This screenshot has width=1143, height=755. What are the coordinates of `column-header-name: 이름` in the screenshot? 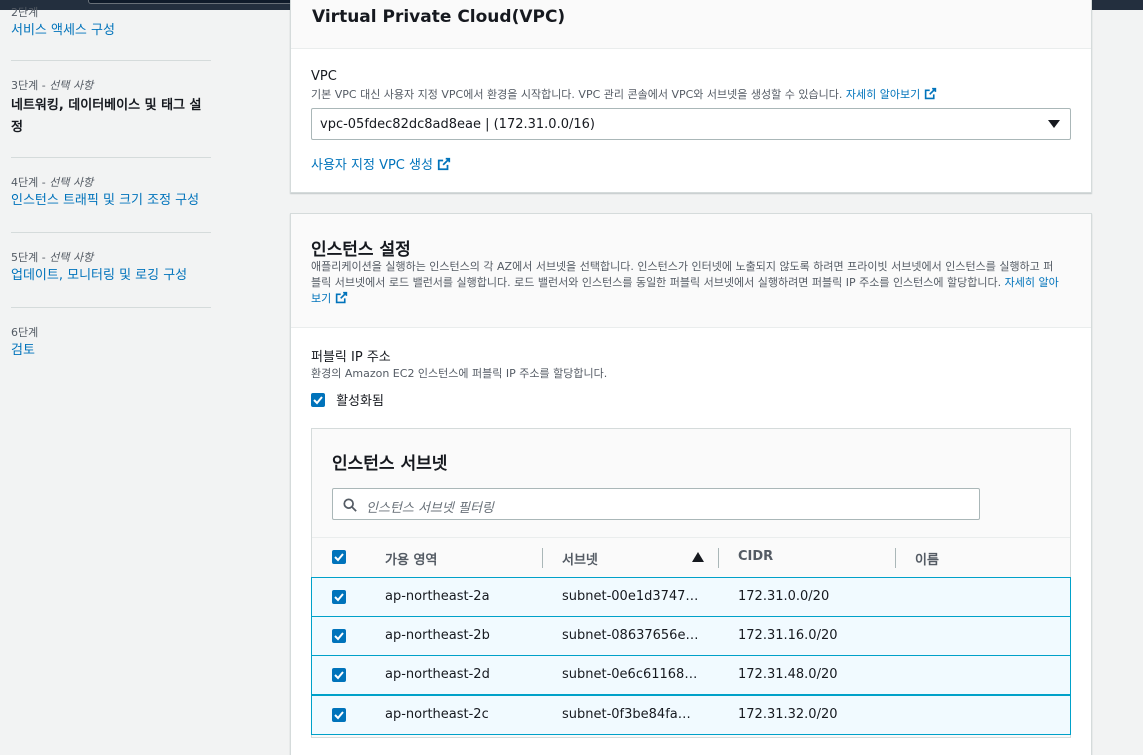 It's located at (927, 558).